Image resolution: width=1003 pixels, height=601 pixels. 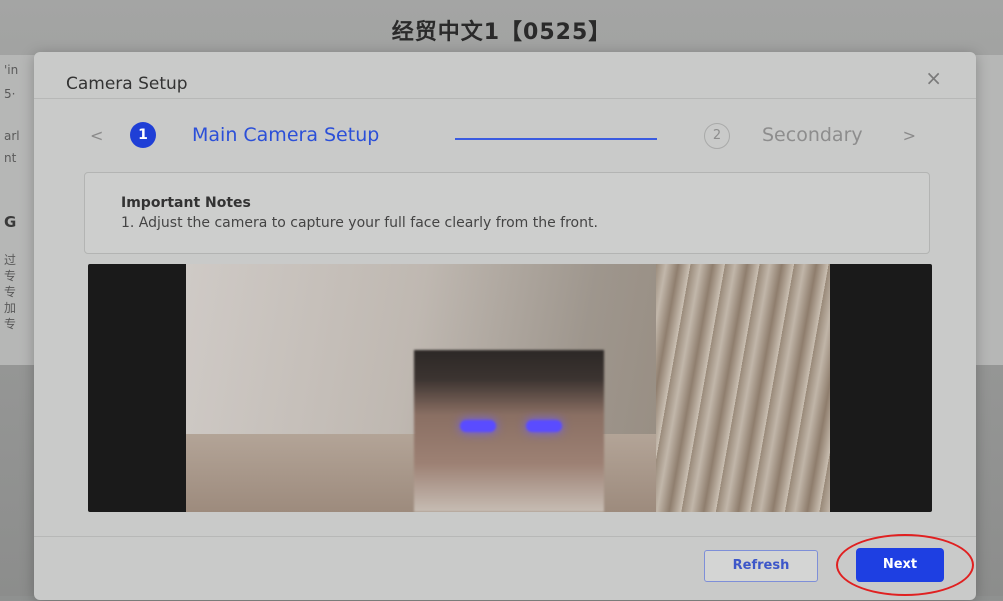 What do you see at coordinates (10, 260) in the screenshot?
I see `background-text-fragment: 过` at bounding box center [10, 260].